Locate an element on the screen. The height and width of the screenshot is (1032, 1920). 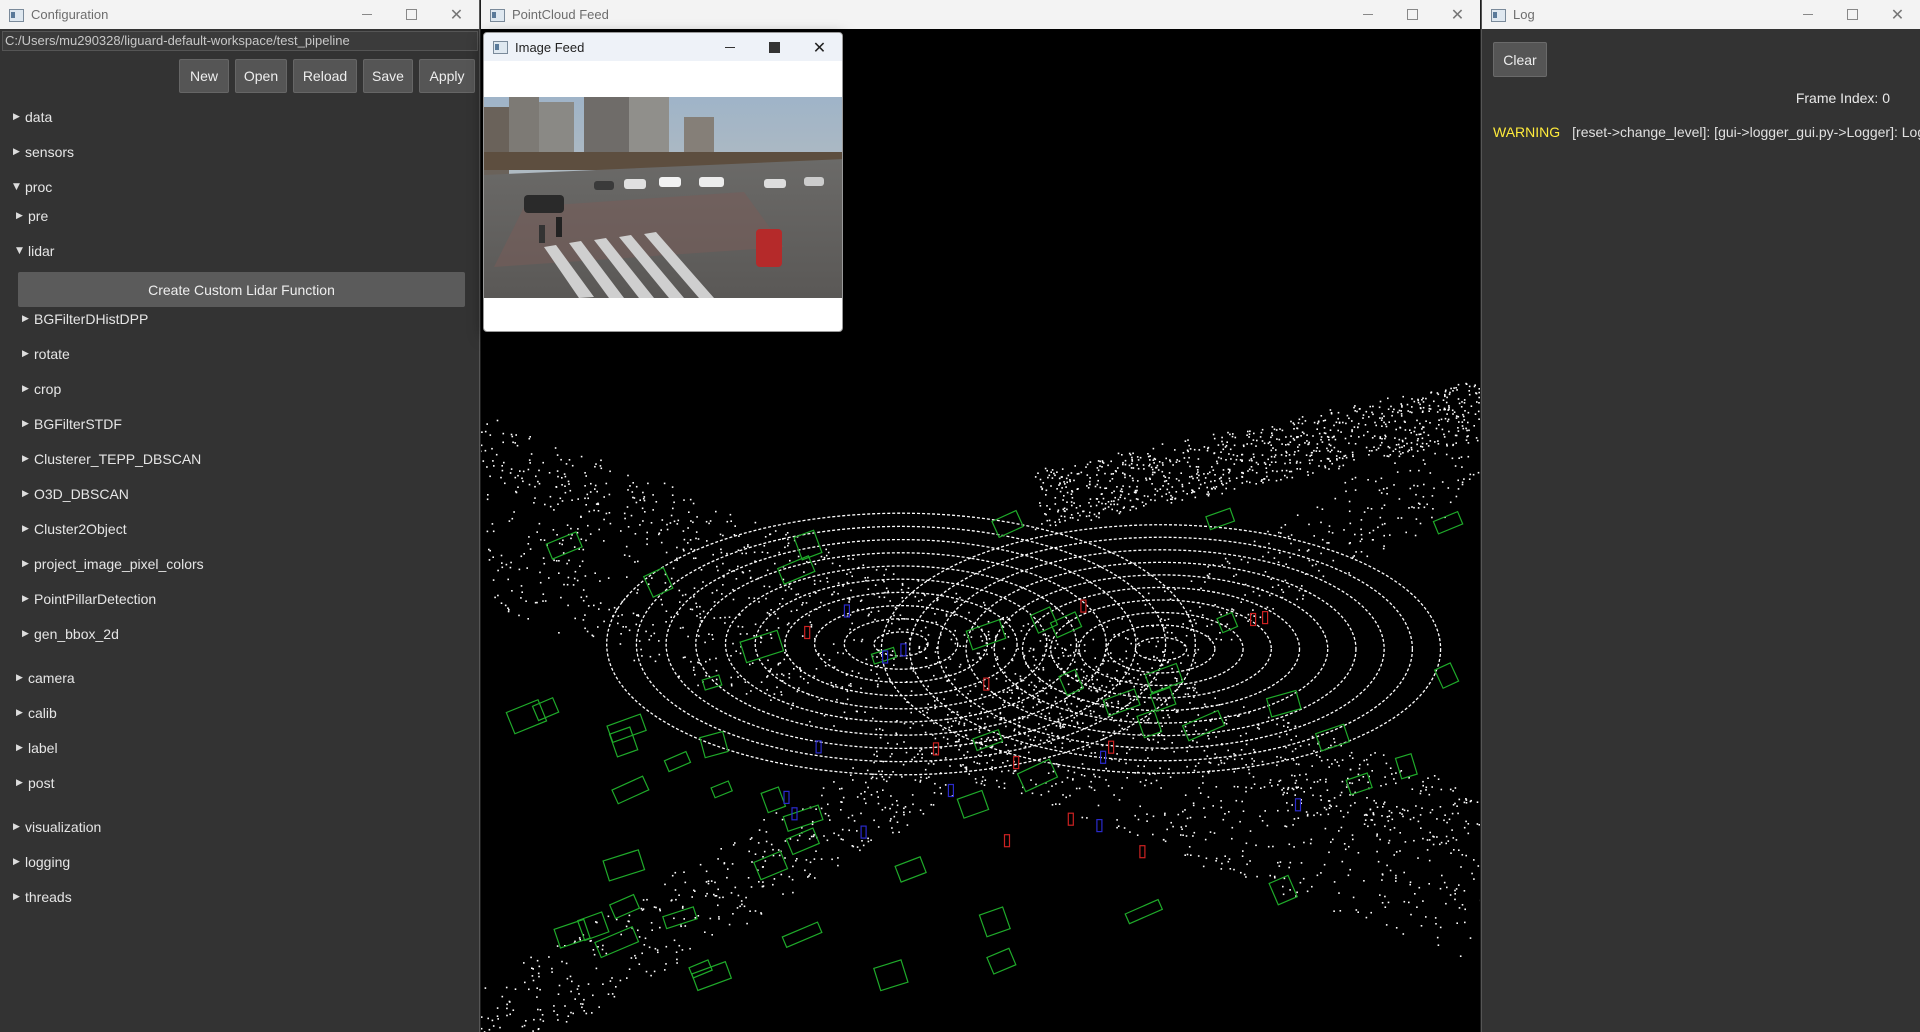
reload-button: Reload is located at coordinates (325, 76).